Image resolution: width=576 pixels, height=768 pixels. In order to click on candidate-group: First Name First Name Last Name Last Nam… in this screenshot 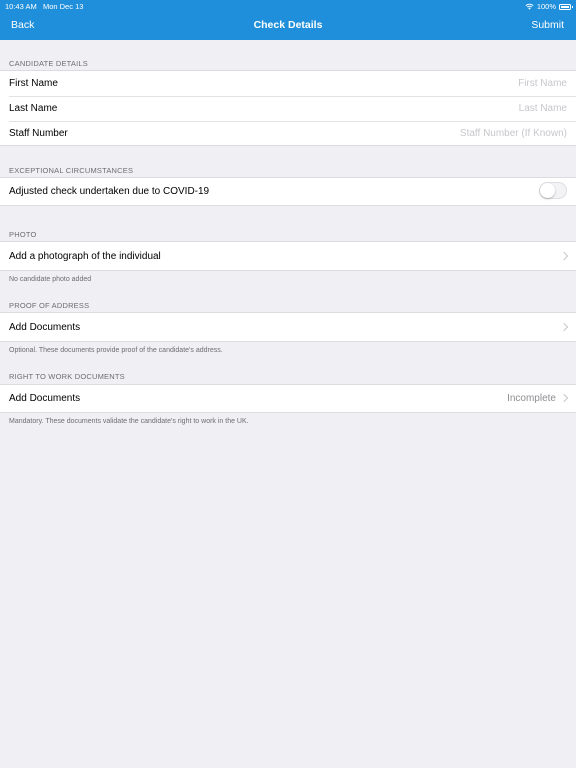, I will do `click(288, 108)`.